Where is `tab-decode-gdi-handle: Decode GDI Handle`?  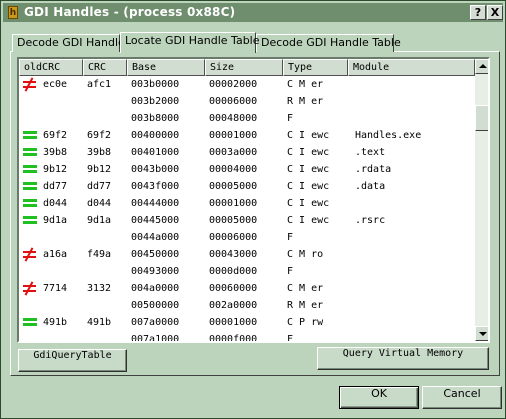 tab-decode-gdi-handle: Decode GDI Handle is located at coordinates (68, 43).